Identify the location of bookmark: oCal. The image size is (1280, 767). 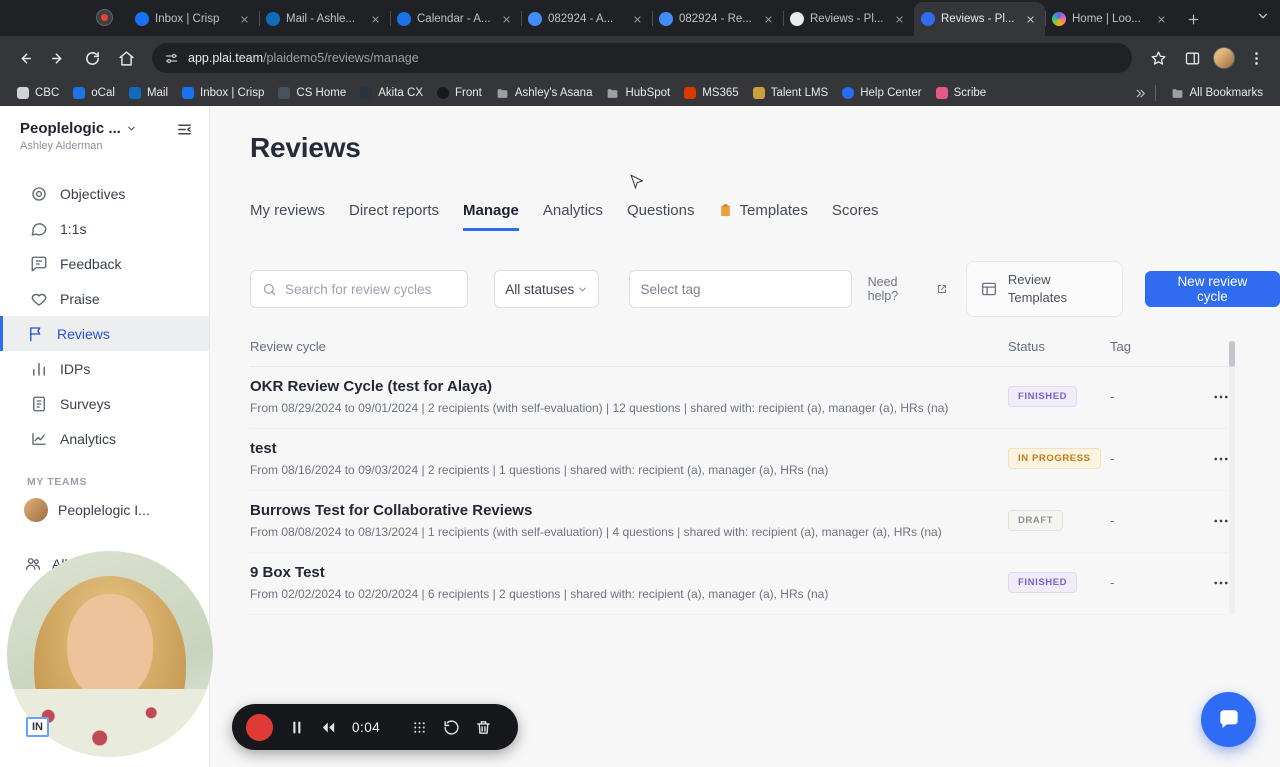
(94, 93).